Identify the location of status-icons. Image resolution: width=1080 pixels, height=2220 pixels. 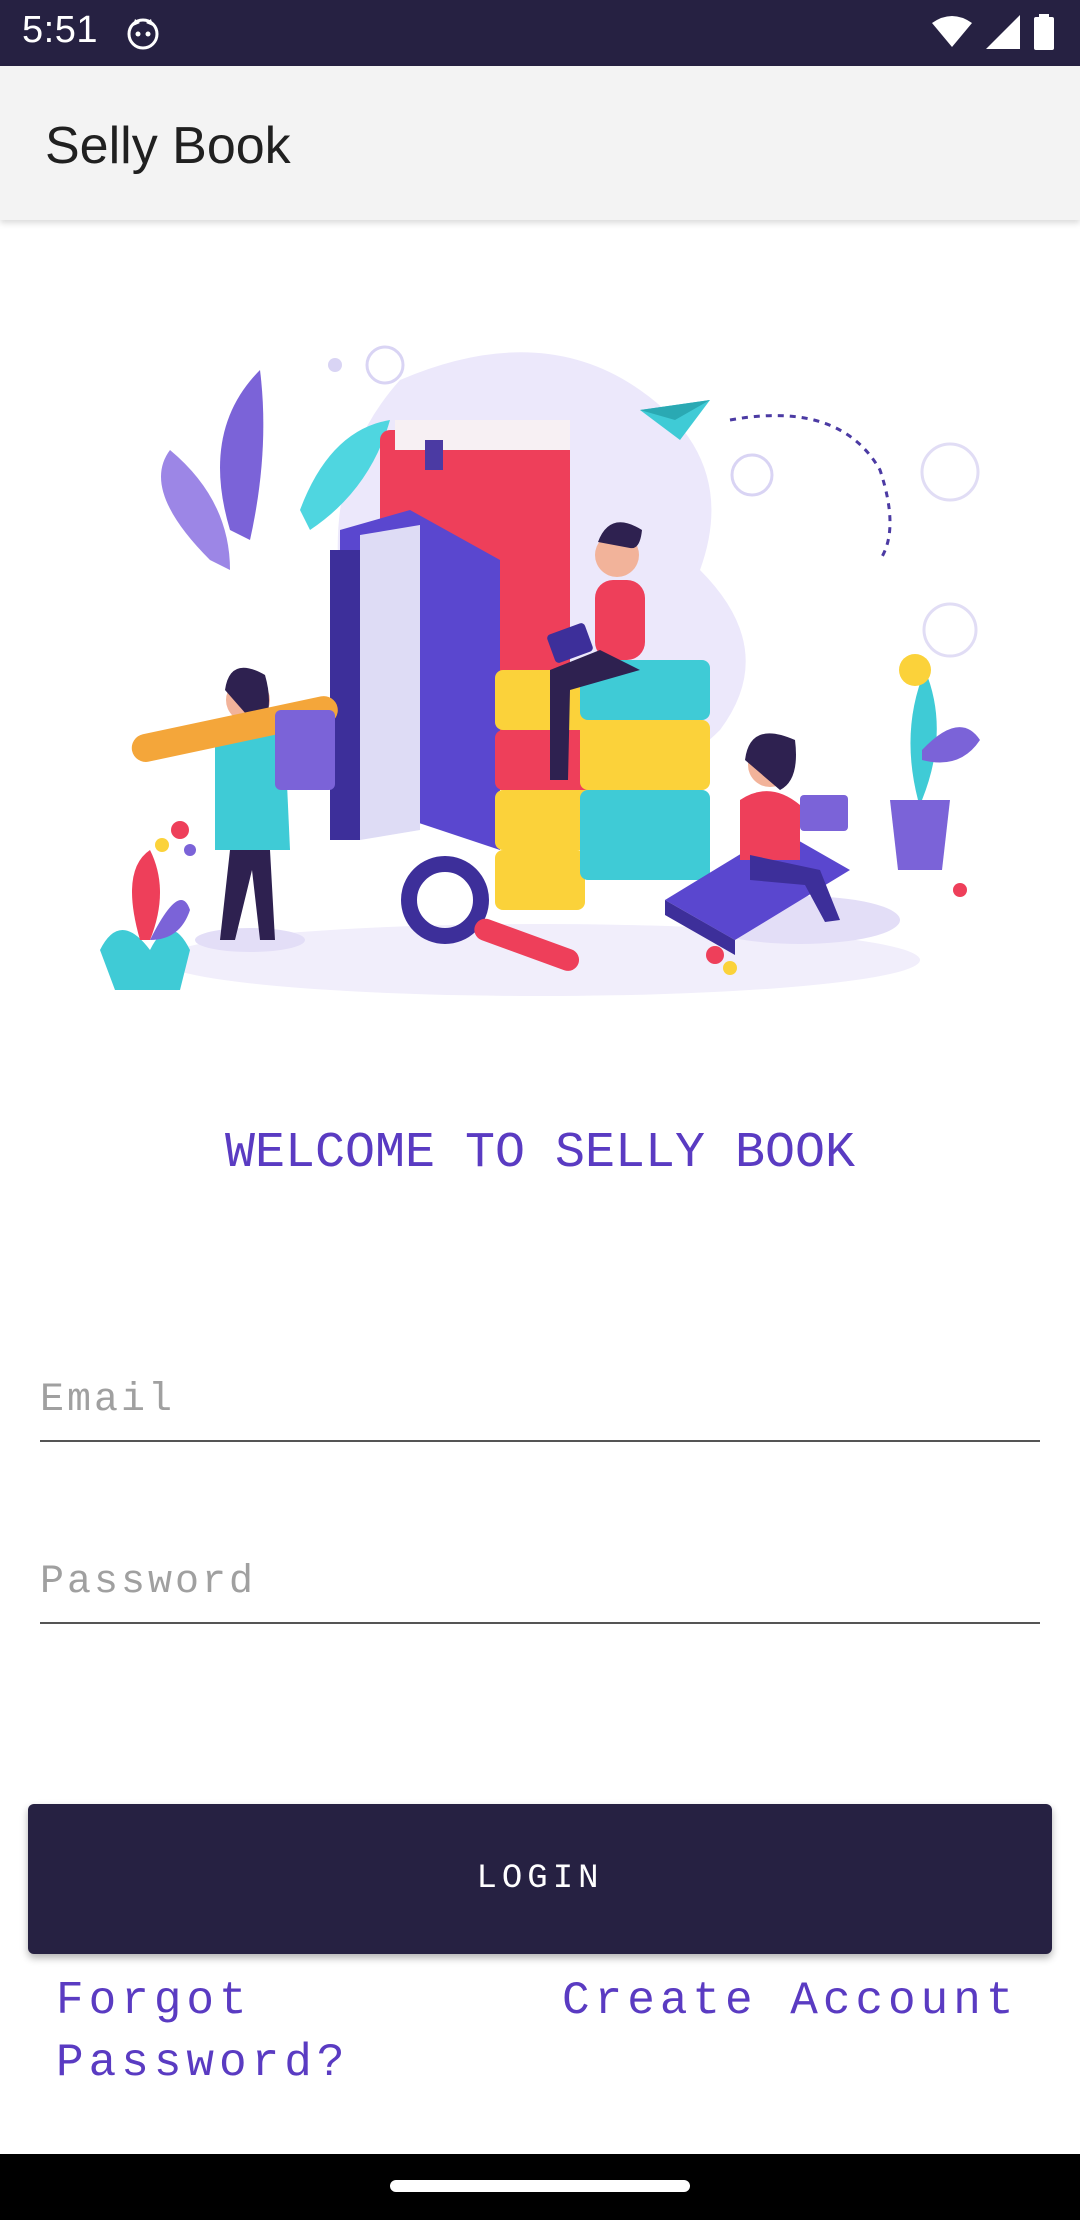
(993, 34).